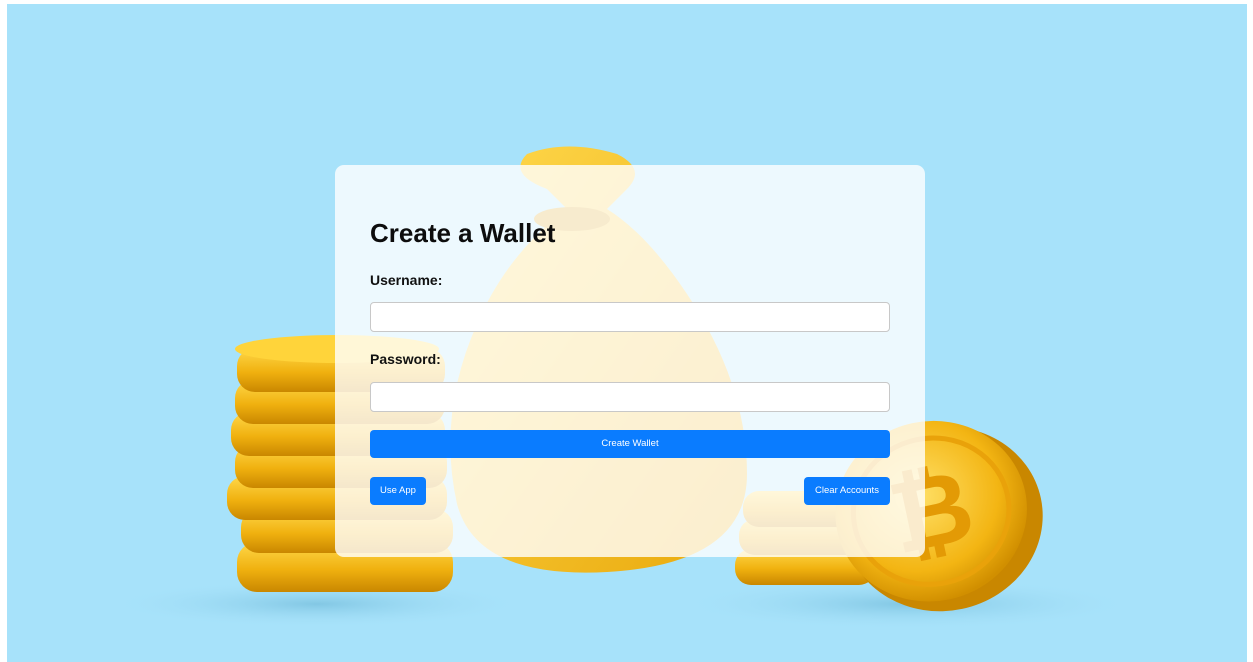 The width and height of the screenshot is (1253, 662). Describe the element at coordinates (398, 491) in the screenshot. I see `use-app-button: Use App` at that location.